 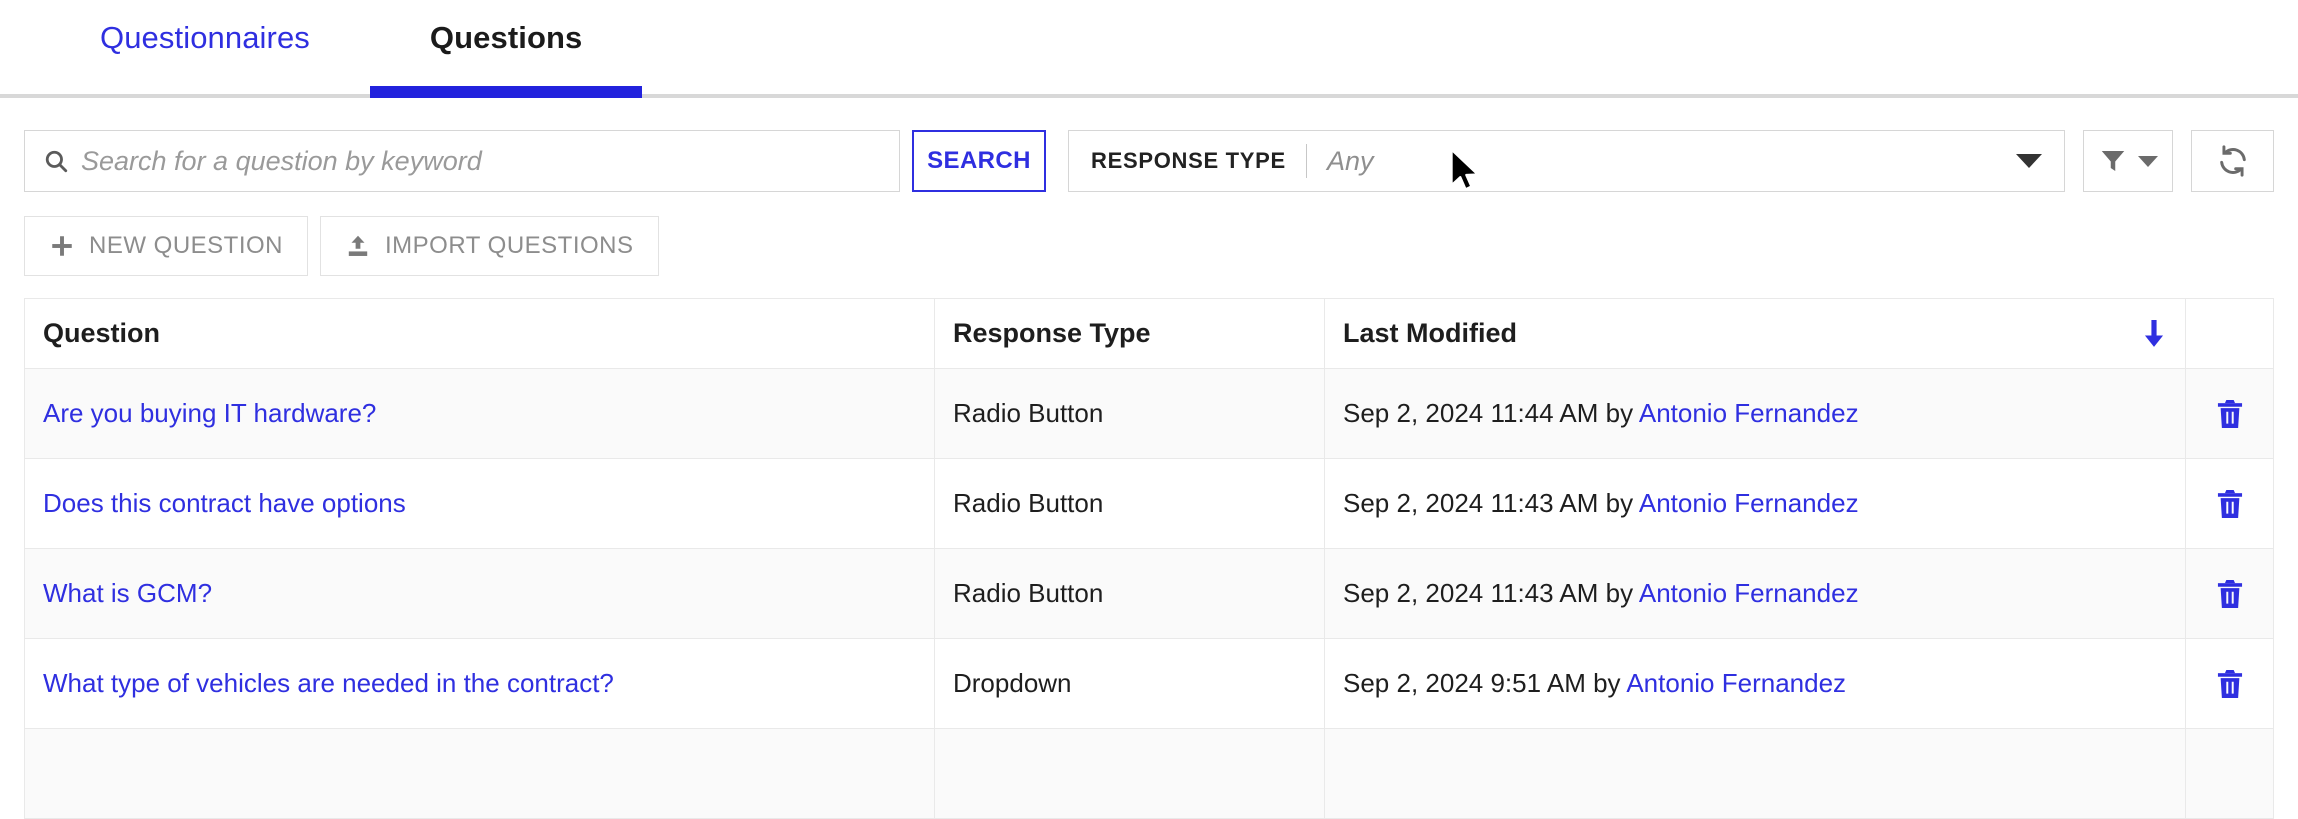 What do you see at coordinates (479, 773) in the screenshot?
I see `cell-question` at bounding box center [479, 773].